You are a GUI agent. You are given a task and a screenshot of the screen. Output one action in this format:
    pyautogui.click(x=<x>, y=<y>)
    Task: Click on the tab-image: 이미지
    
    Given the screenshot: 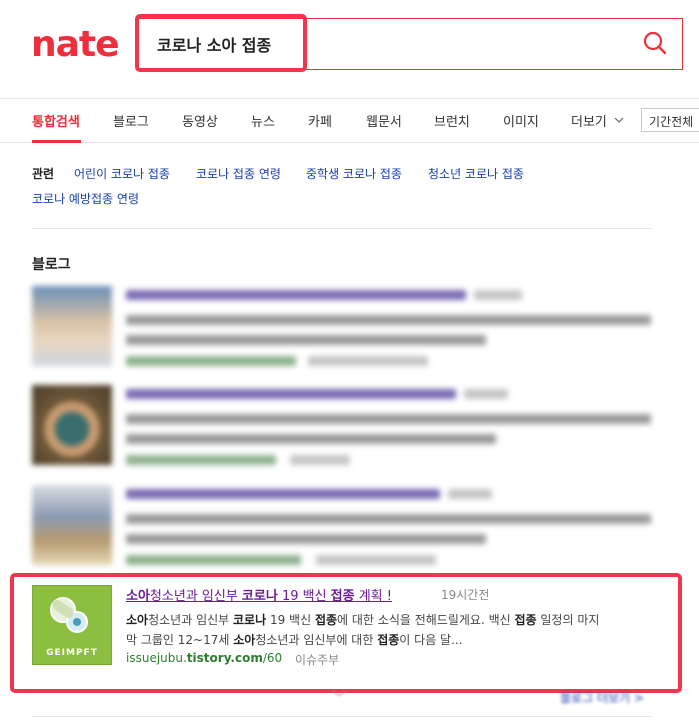 What is the action you would take?
    pyautogui.click(x=521, y=120)
    